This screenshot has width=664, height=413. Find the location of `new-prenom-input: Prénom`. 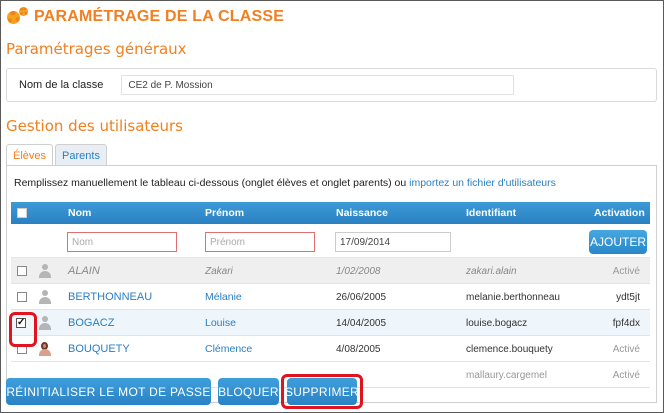

new-prenom-input: Prénom is located at coordinates (260, 242).